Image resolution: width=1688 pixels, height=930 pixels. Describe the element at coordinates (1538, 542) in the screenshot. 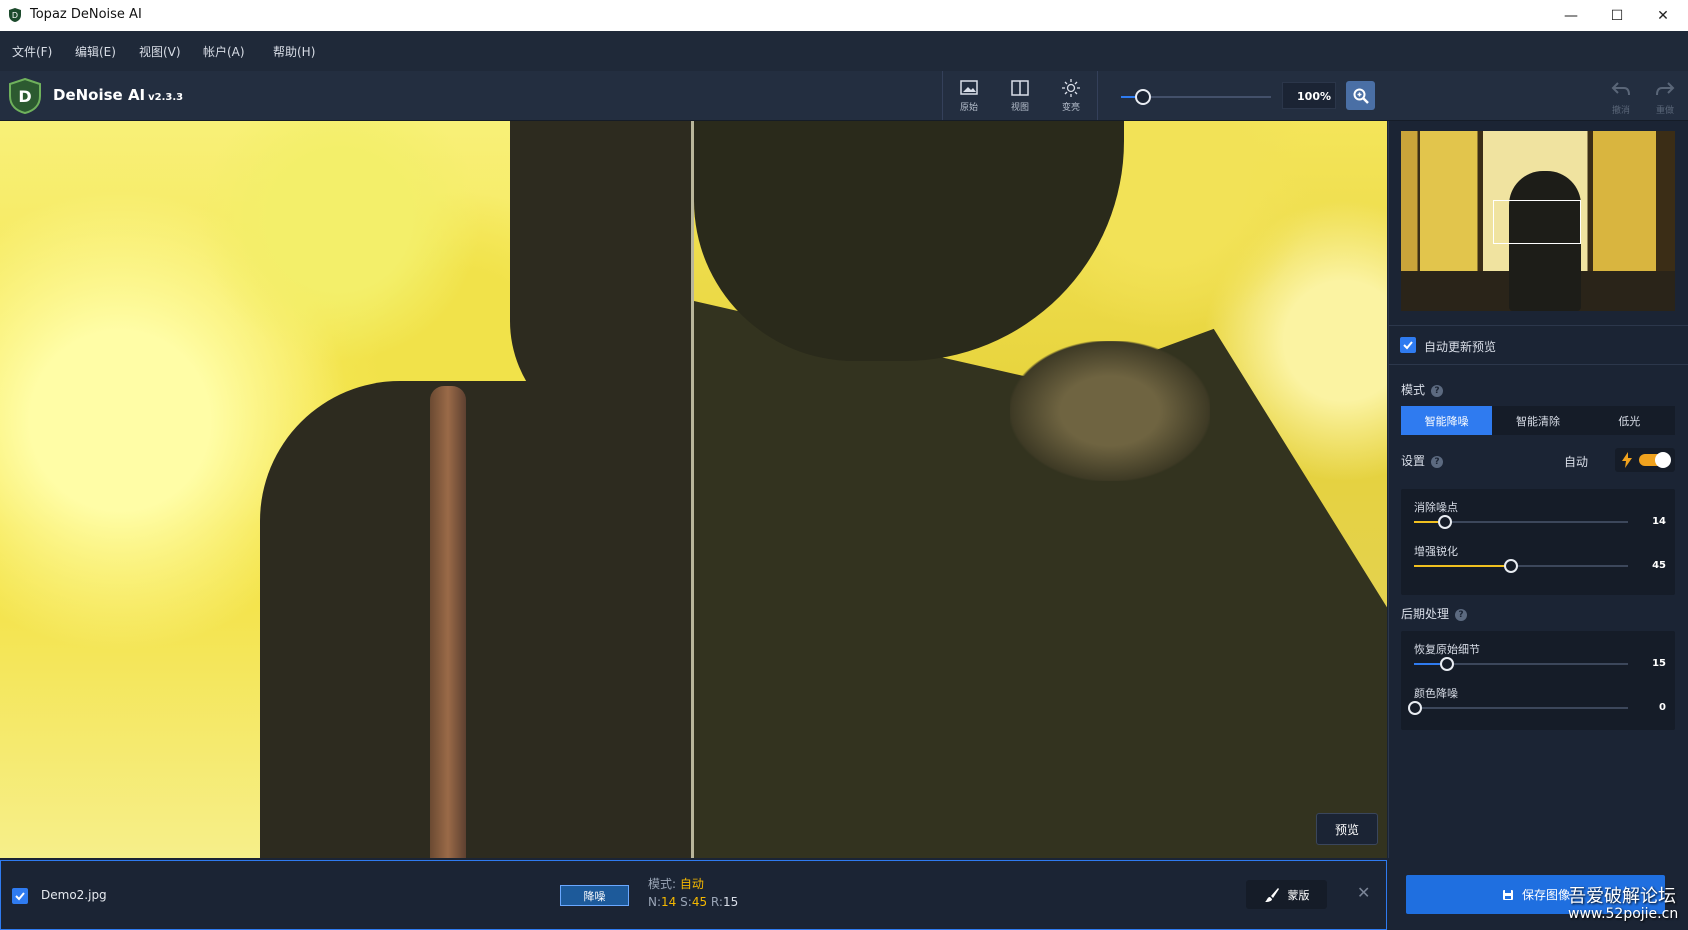

I see `settings-sliders-card: 消除噪点 14 增强锐化 45` at that location.